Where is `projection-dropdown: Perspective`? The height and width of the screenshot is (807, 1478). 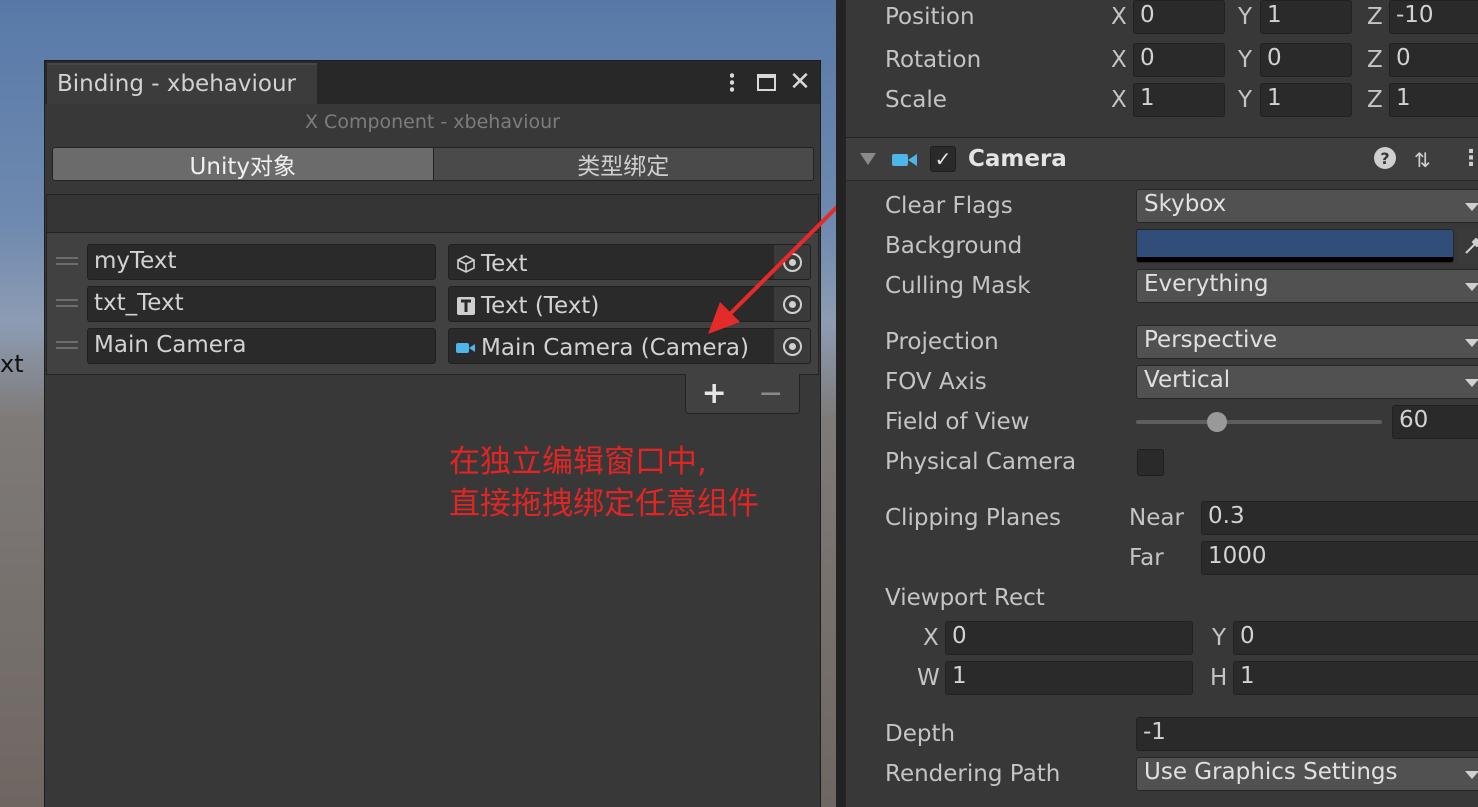 projection-dropdown: Perspective is located at coordinates (1307, 342).